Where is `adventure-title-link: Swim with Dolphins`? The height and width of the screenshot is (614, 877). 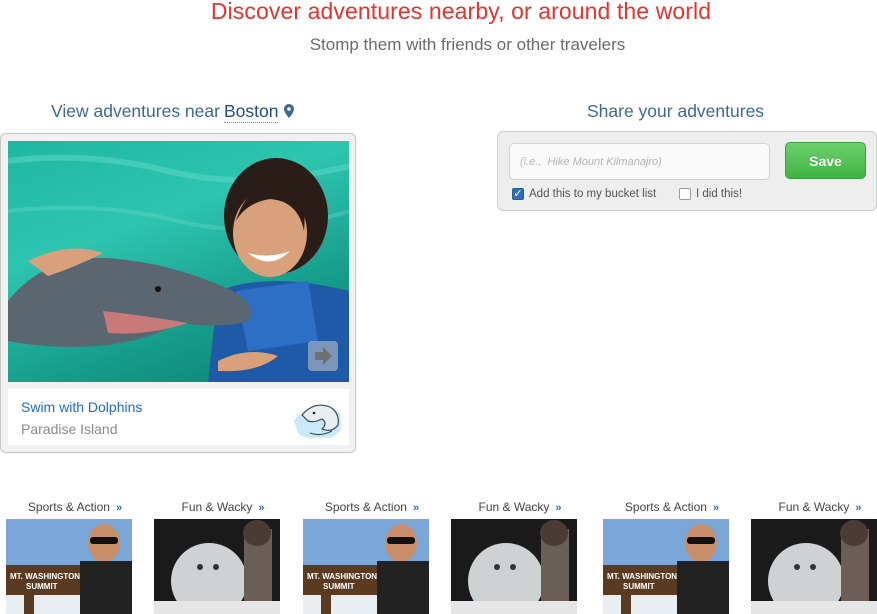 adventure-title-link: Swim with Dolphins is located at coordinates (81, 407).